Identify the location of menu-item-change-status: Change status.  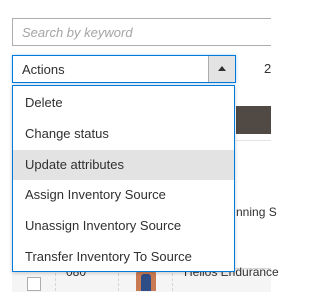
(123, 134).